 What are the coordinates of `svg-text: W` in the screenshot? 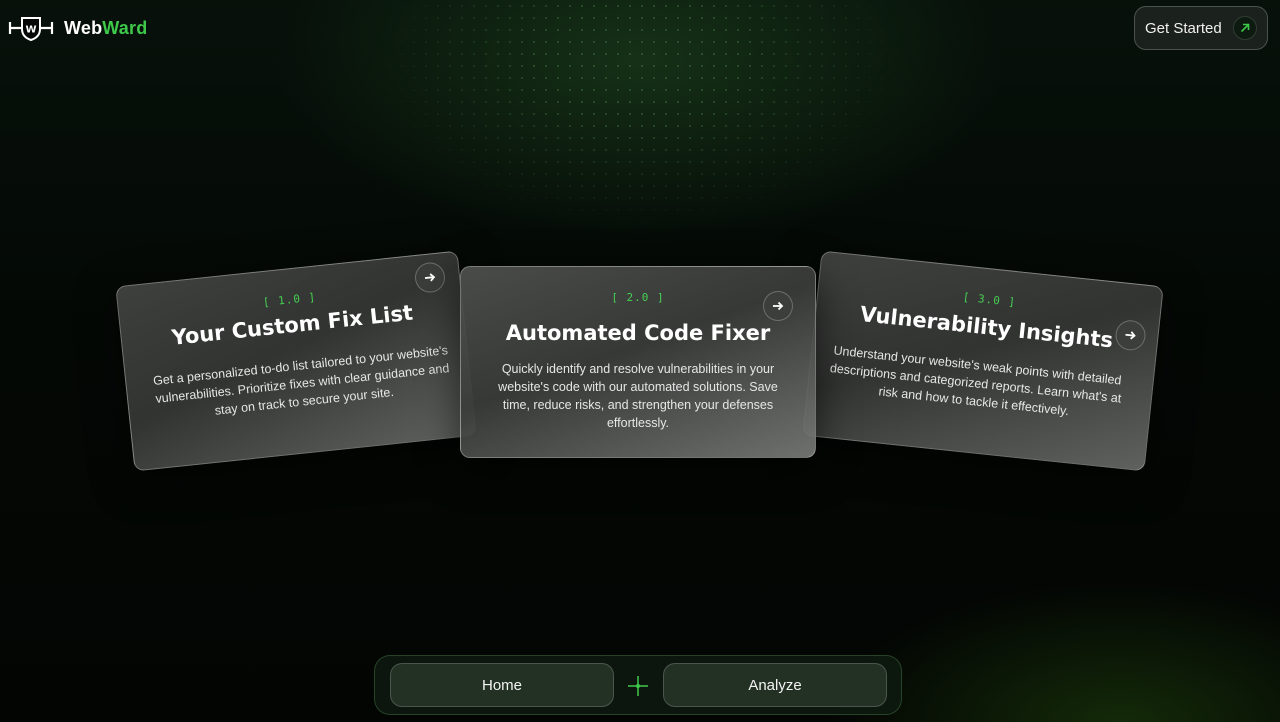 It's located at (30, 30).